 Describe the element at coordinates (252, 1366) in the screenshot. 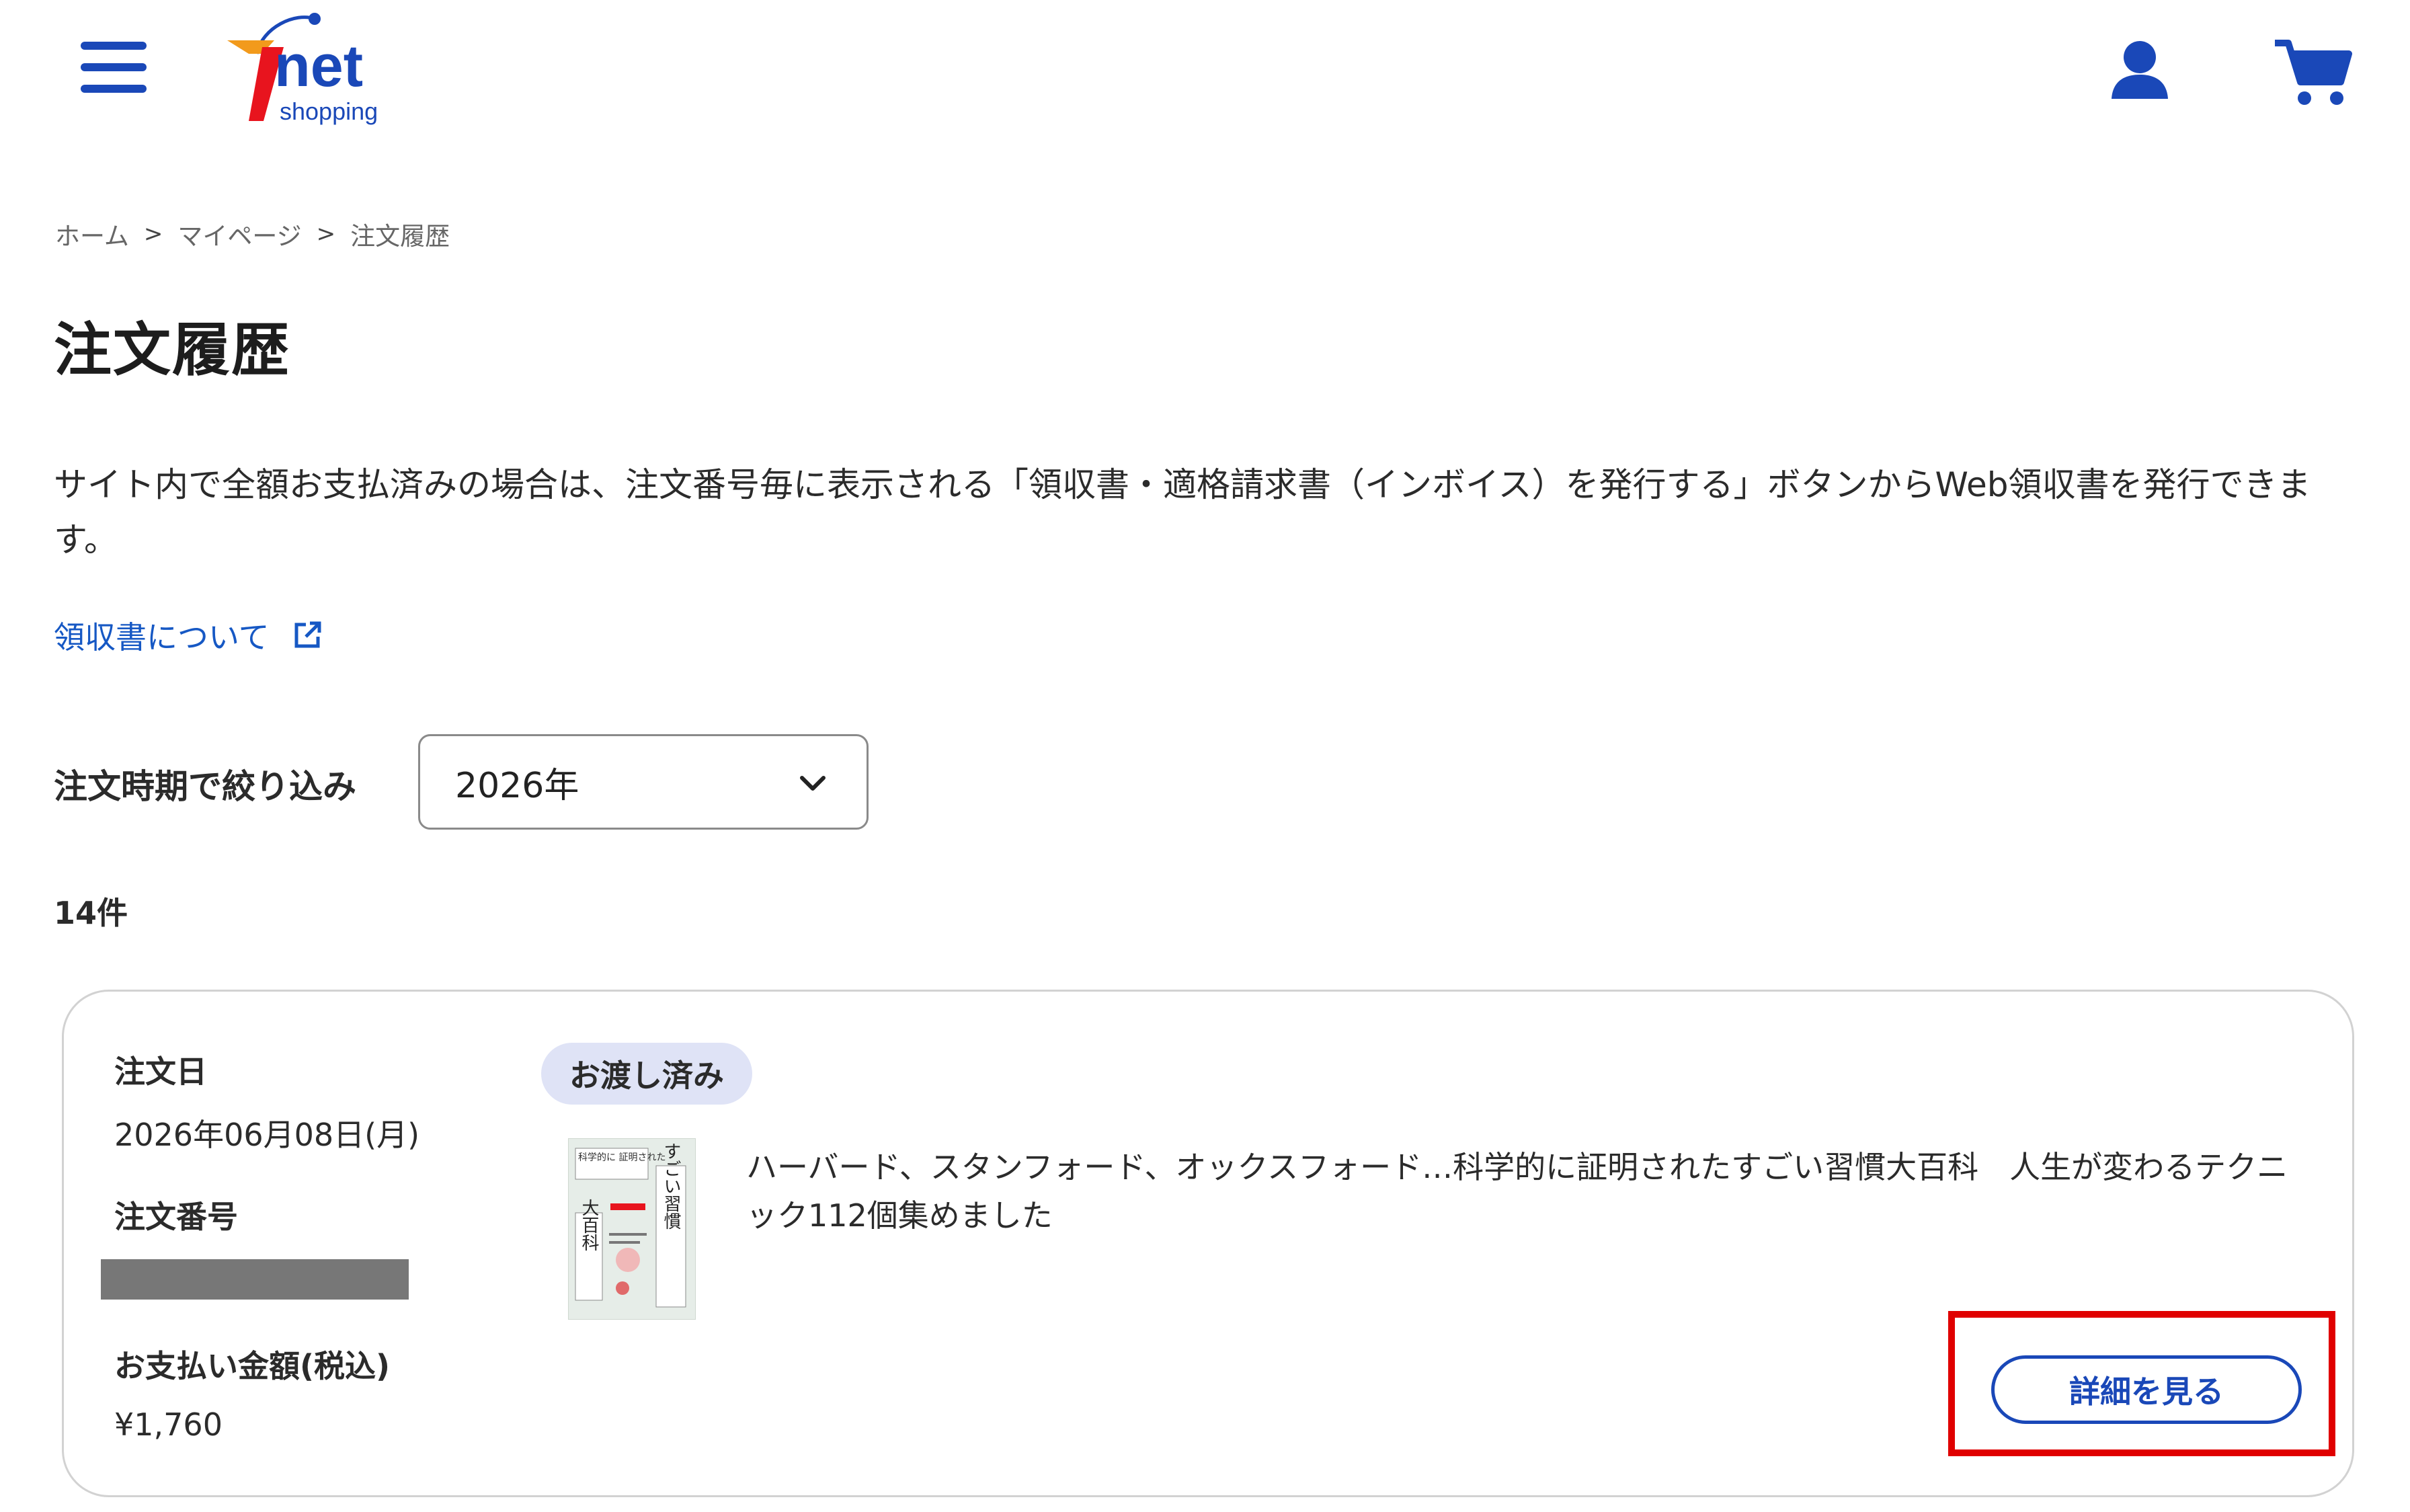

I see `payment-amount-label: お支払い金額(税込)` at that location.